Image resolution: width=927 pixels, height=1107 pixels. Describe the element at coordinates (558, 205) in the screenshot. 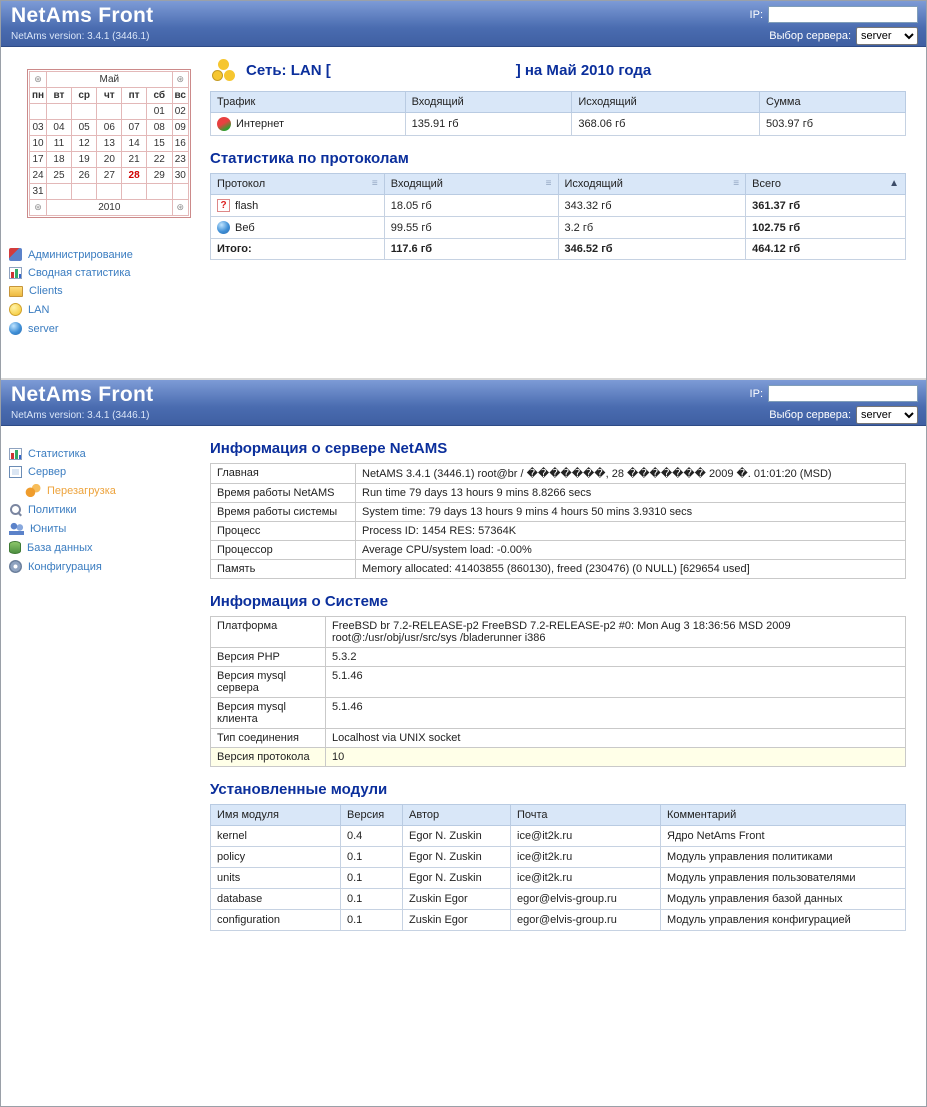

I see `table-row: ? flash 18.05 гб 343.32 гб 361.37 гб` at that location.